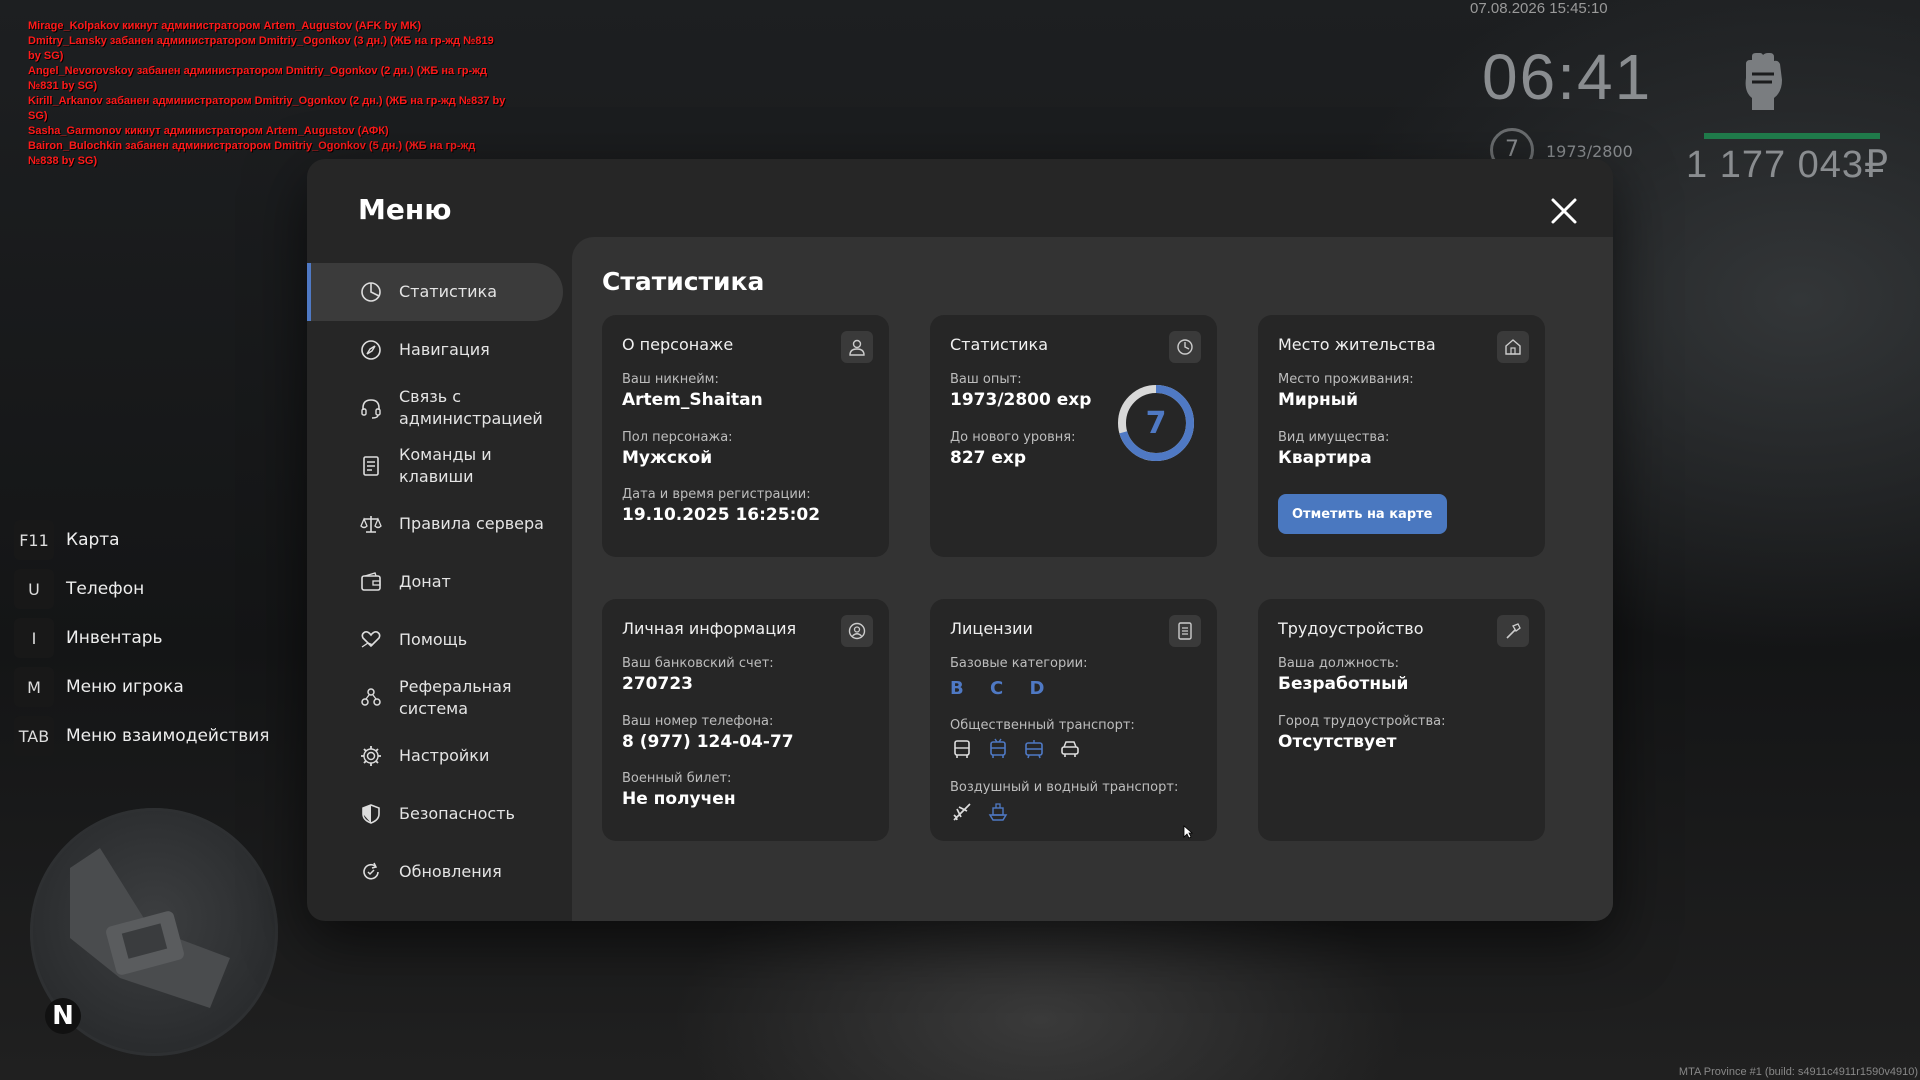  Describe the element at coordinates (371, 640) in the screenshot. I see `heart-hand-icon` at that location.